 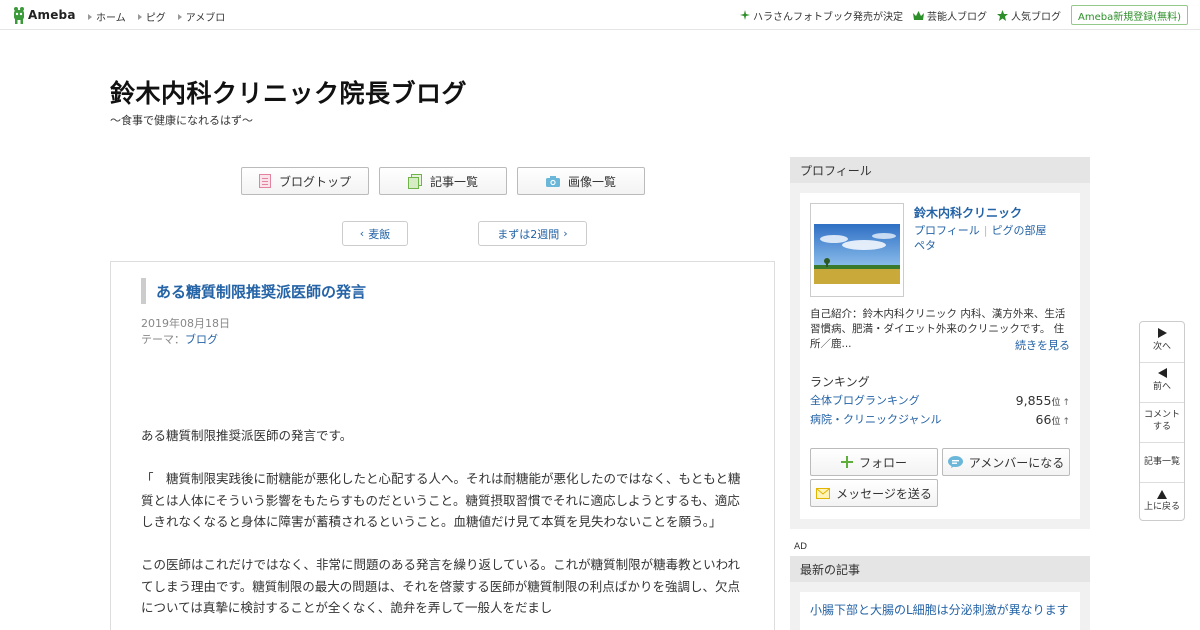 I want to click on nav-pigg: ピグ, so click(x=151, y=16).